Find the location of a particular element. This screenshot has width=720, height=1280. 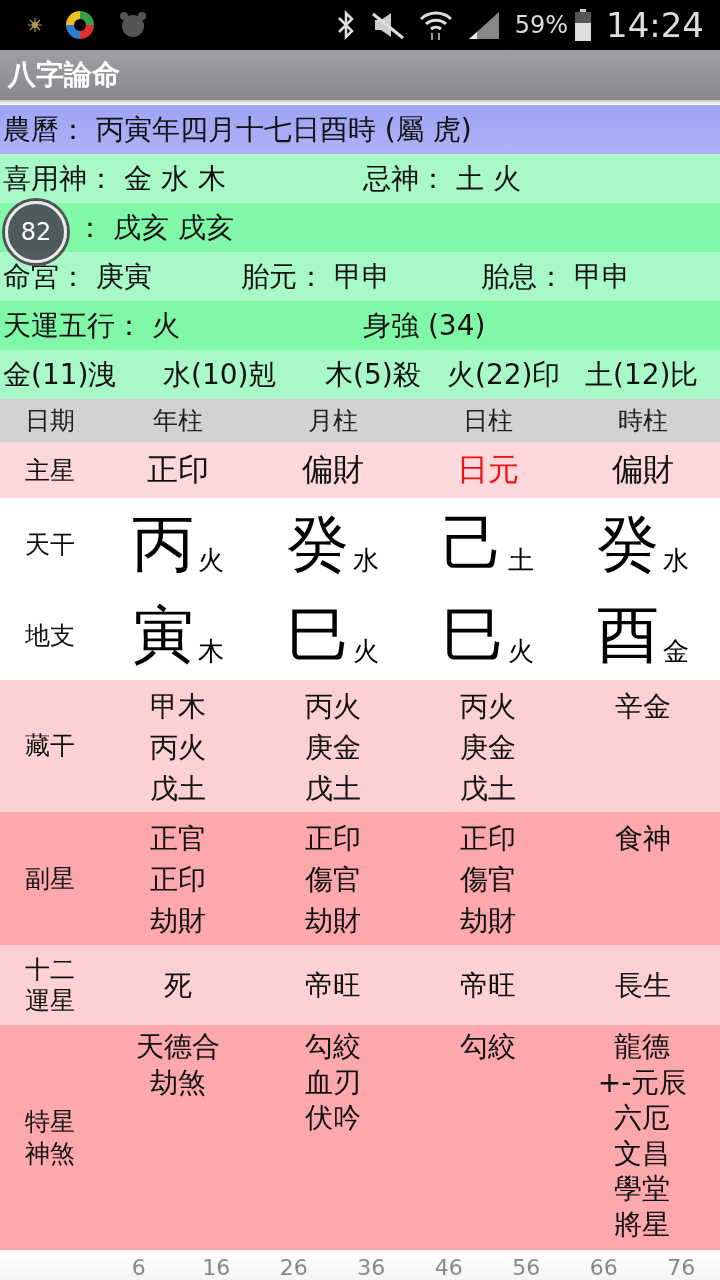

element-label: 金 is located at coordinates (675, 651).